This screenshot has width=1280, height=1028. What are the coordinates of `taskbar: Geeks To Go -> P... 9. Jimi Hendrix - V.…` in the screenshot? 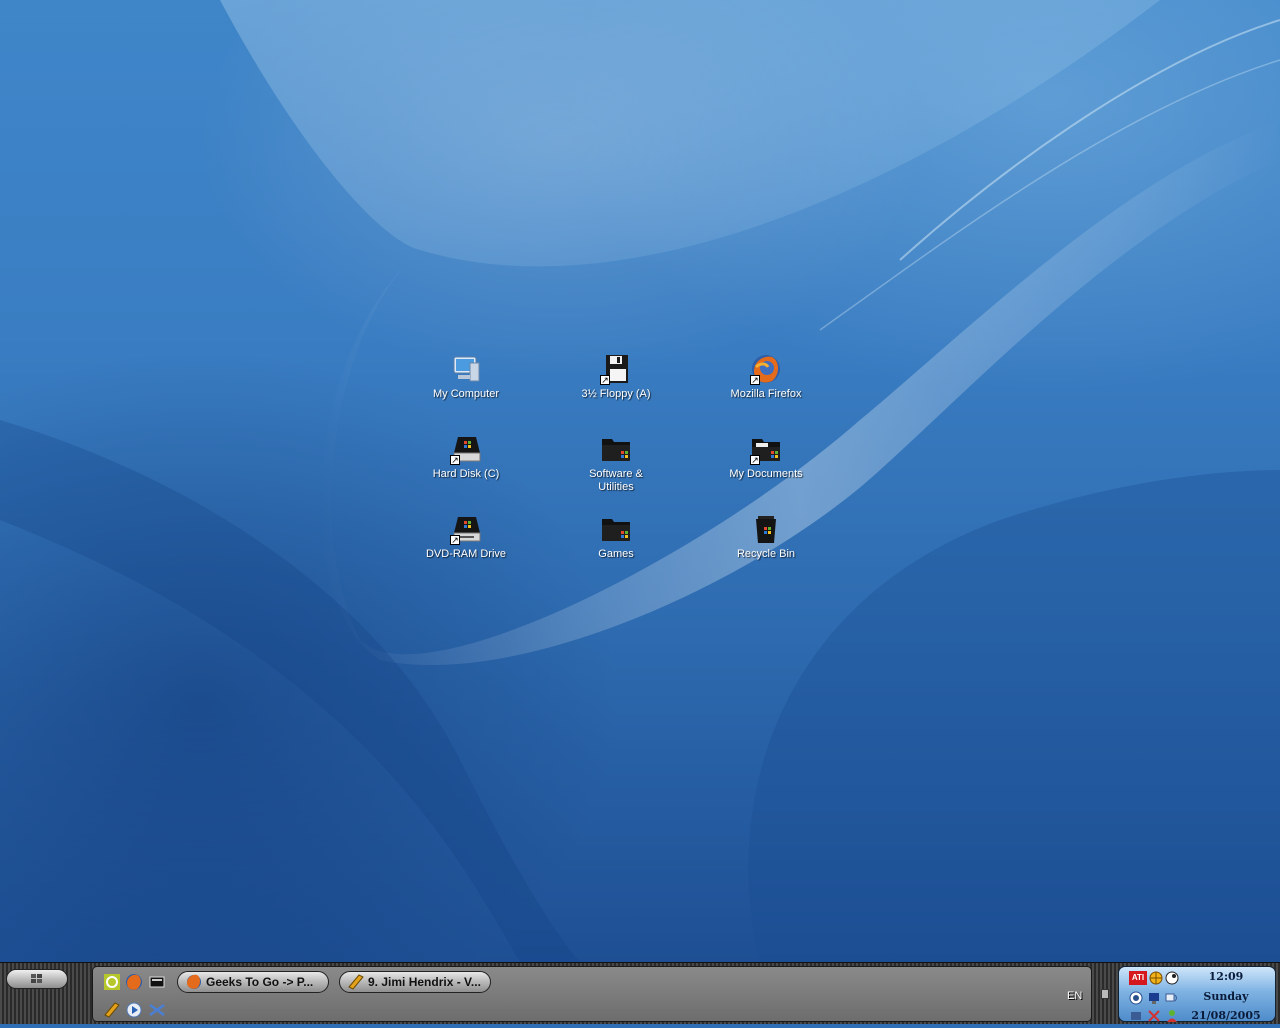 It's located at (640, 993).